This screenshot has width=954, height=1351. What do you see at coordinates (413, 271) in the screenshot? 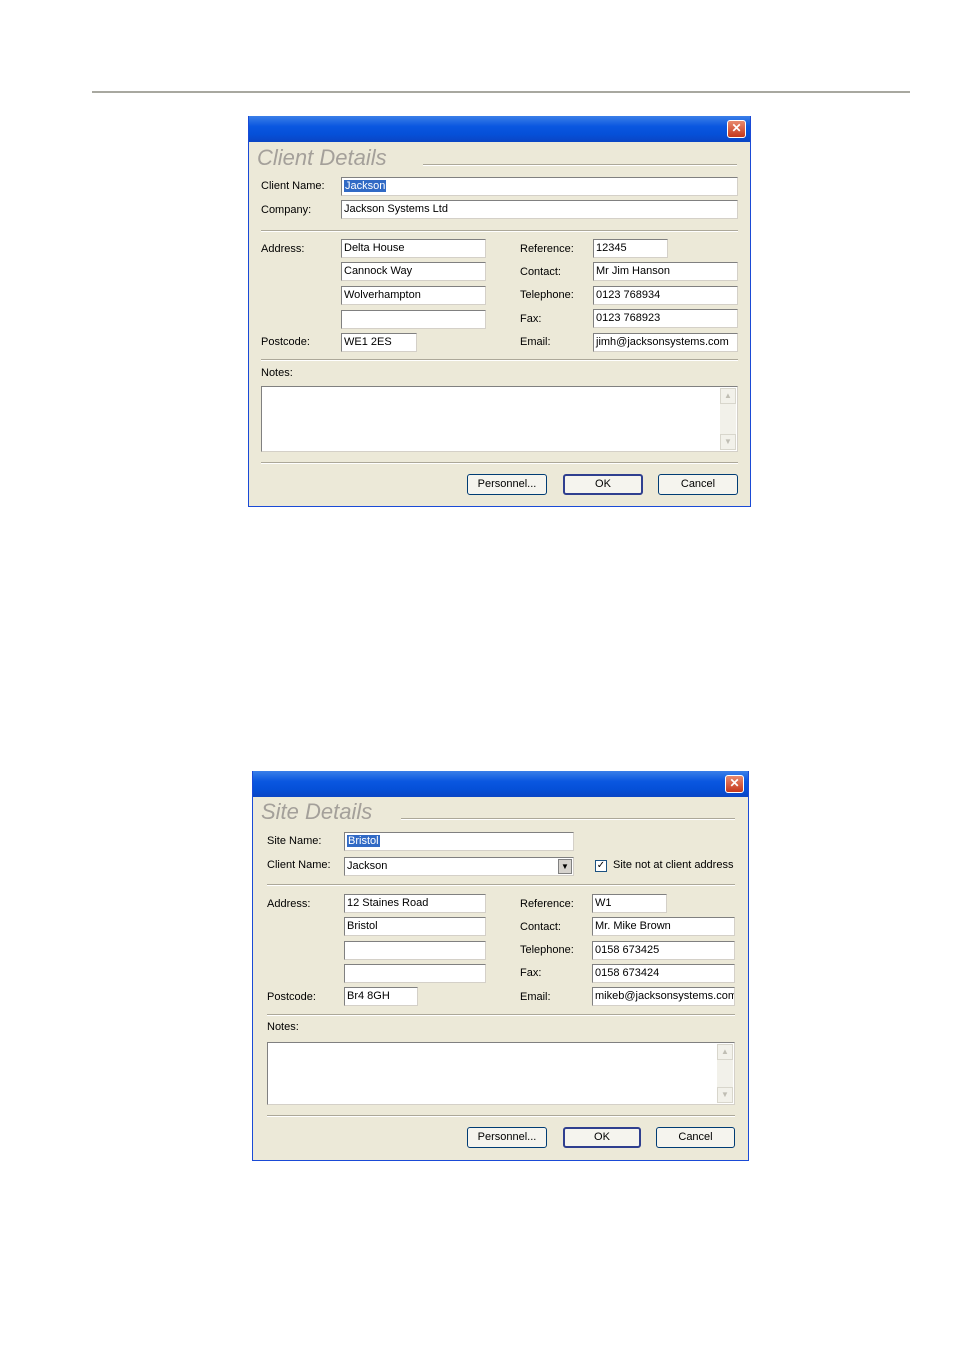
I see `address-line-2-input: Cannock Way` at bounding box center [413, 271].